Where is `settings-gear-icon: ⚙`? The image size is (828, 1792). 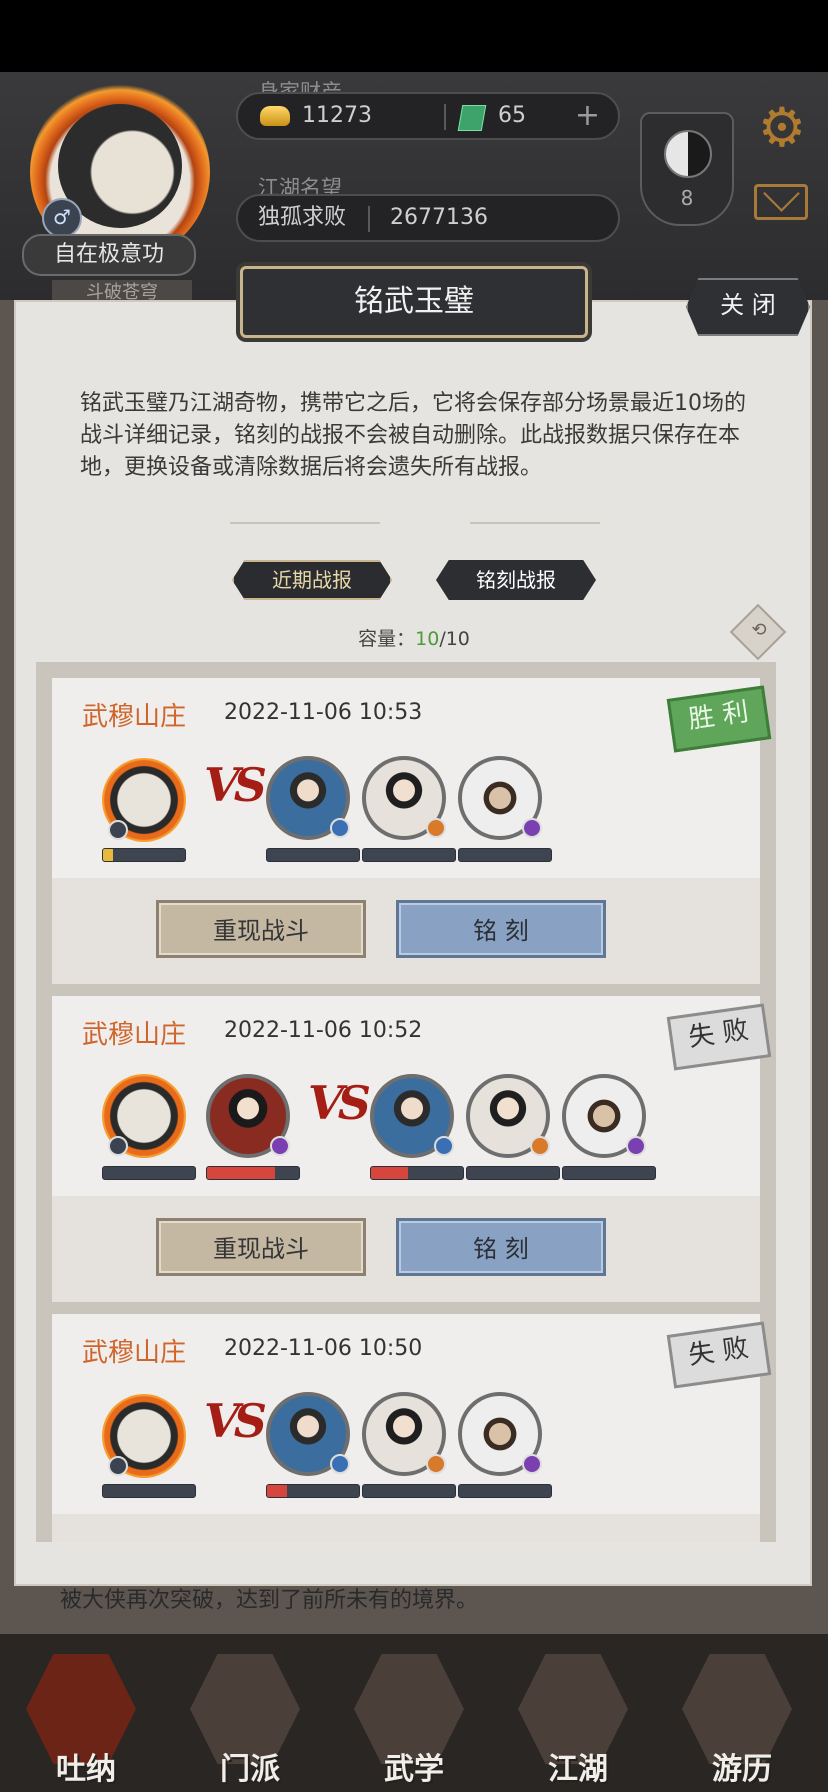
settings-gear-icon: ⚙ is located at coordinates (782, 128).